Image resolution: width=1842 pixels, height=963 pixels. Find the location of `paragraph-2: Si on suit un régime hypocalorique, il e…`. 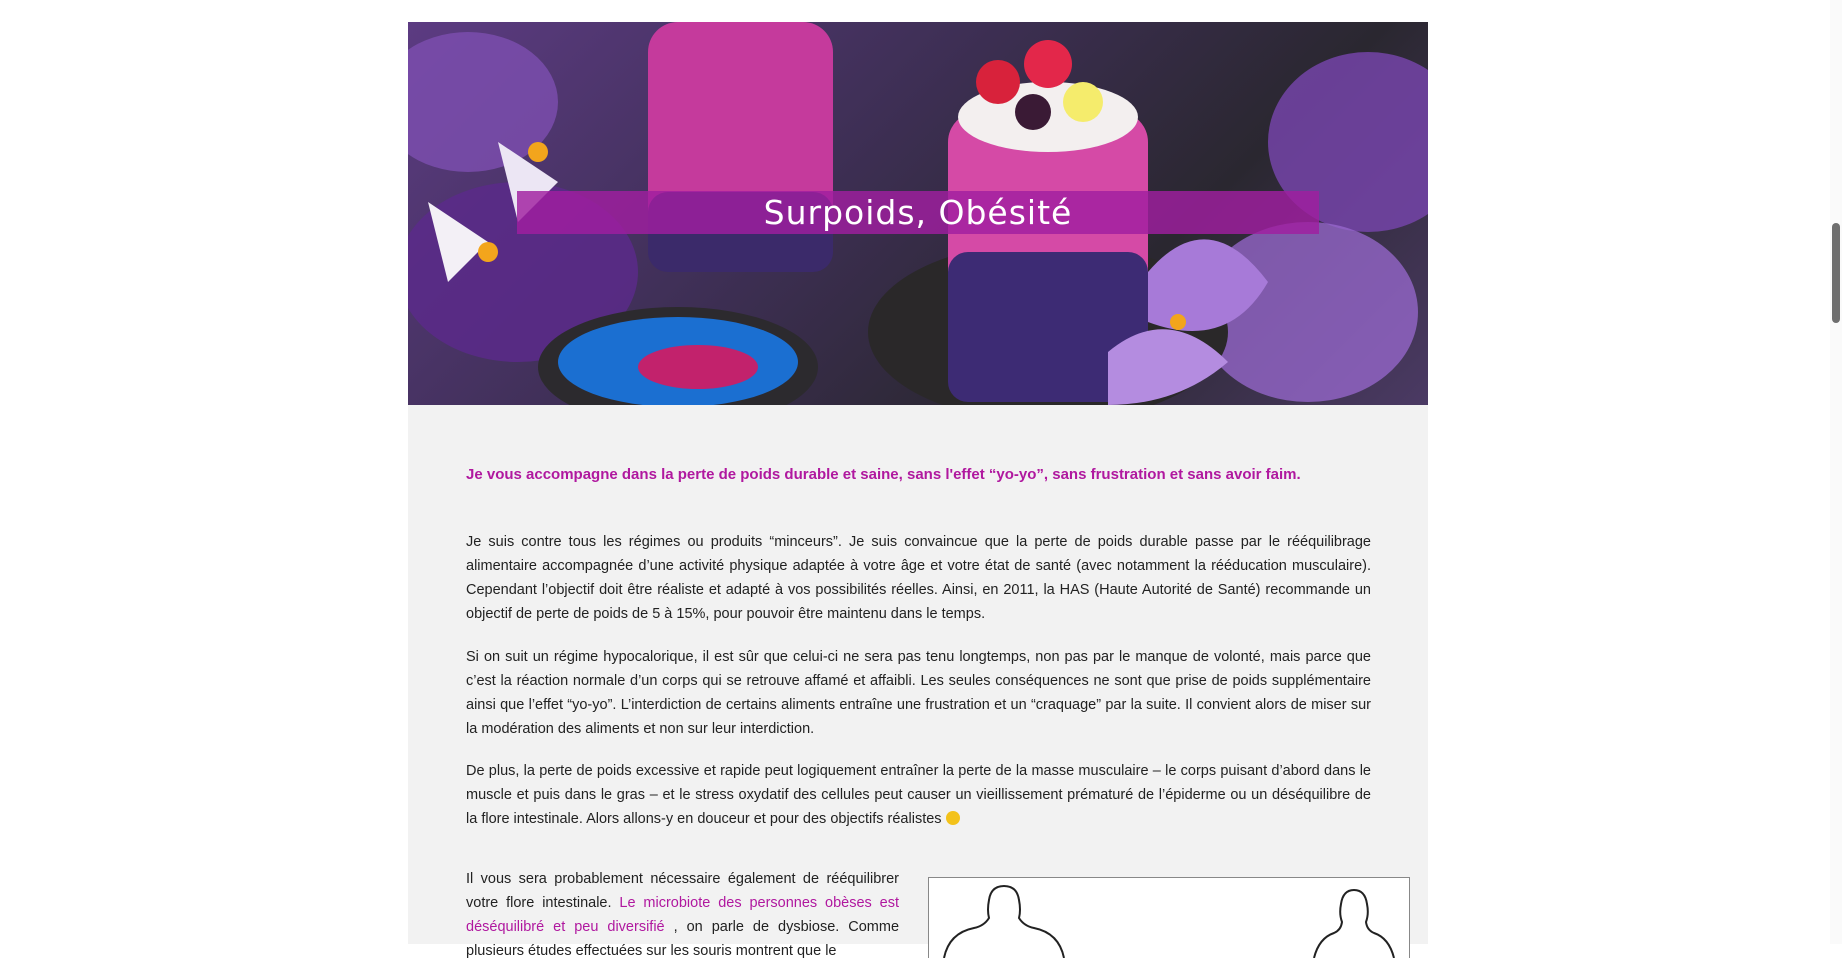

paragraph-2: Si on suit un régime hypocalorique, il e… is located at coordinates (918, 693).